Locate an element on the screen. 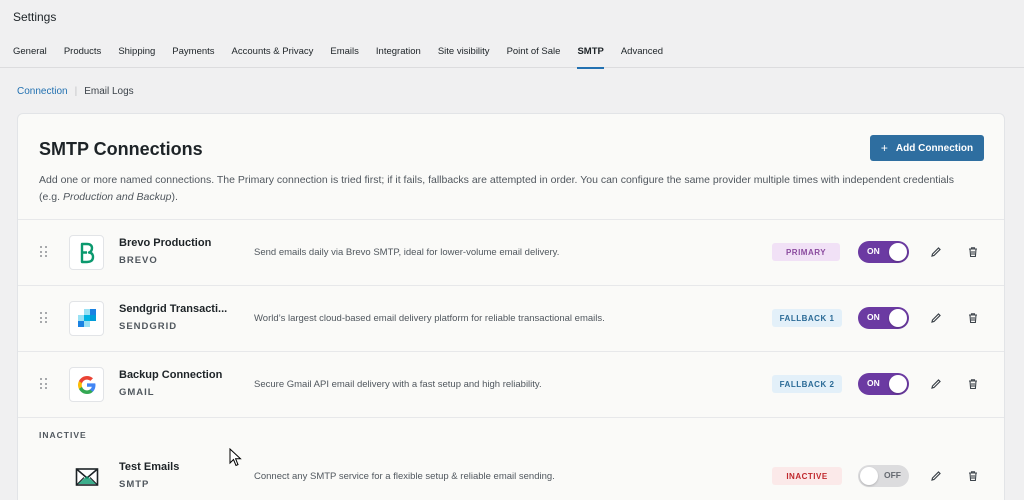 Image resolution: width=1024 pixels, height=500 pixels. tab-general: General is located at coordinates (30, 52).